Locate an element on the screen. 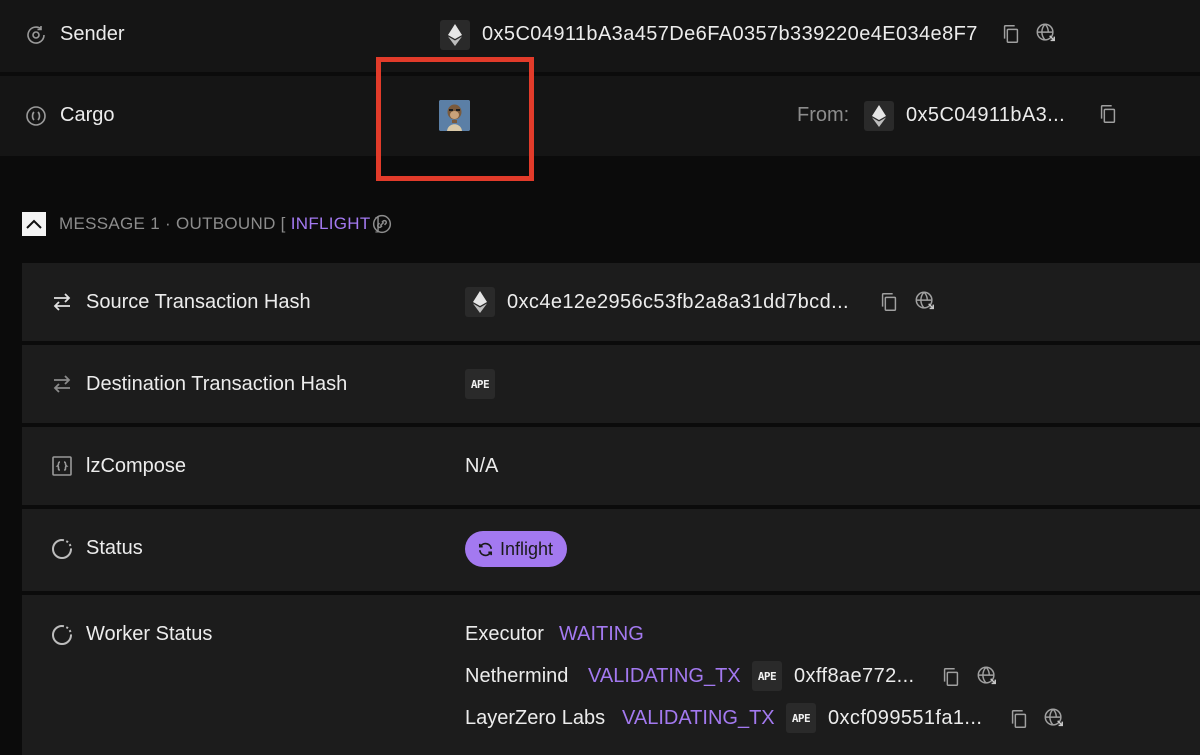 The image size is (1200, 755). cargo-label: Cargo is located at coordinates (87, 115).